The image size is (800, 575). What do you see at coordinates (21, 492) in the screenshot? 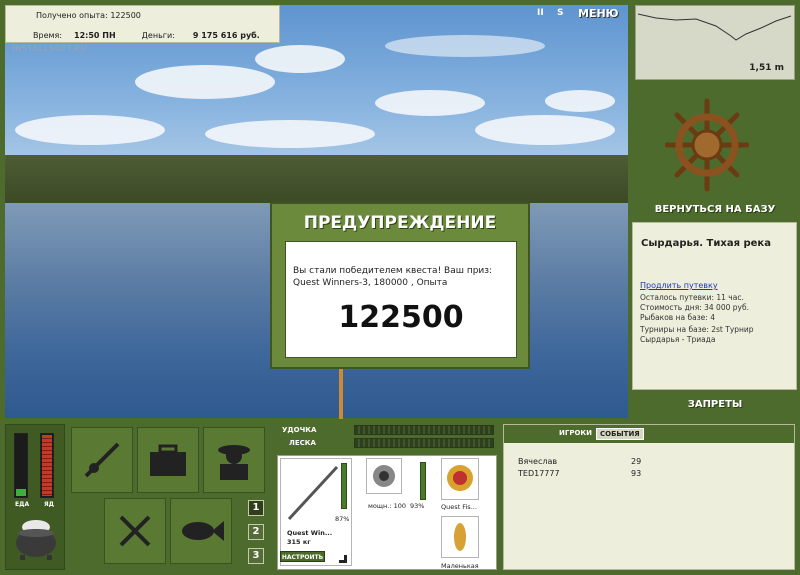
I see `food-meter-fill` at bounding box center [21, 492].